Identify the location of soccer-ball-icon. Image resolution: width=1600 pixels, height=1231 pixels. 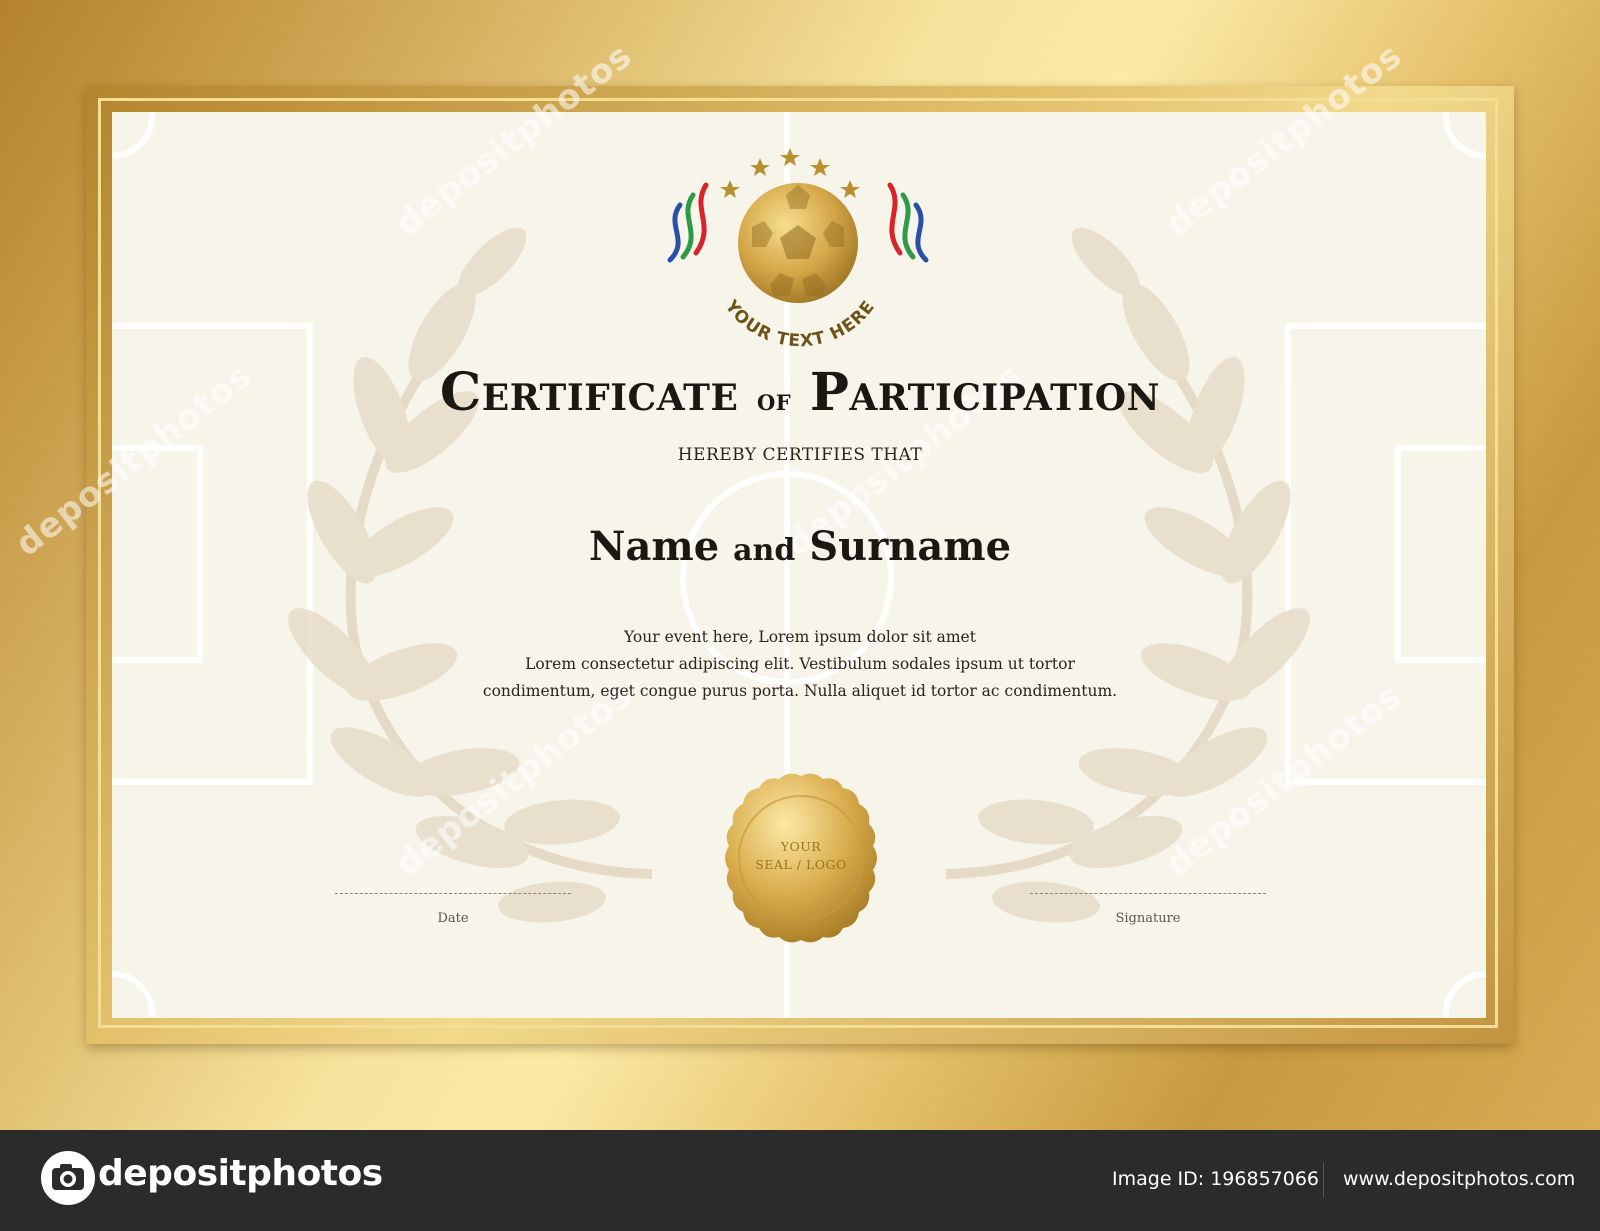
(798, 243).